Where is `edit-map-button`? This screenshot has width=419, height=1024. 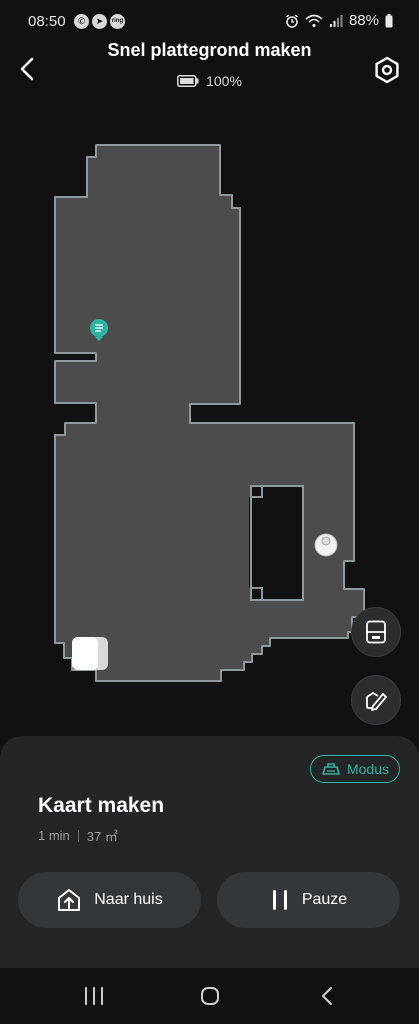
edit-map-button is located at coordinates (376, 700).